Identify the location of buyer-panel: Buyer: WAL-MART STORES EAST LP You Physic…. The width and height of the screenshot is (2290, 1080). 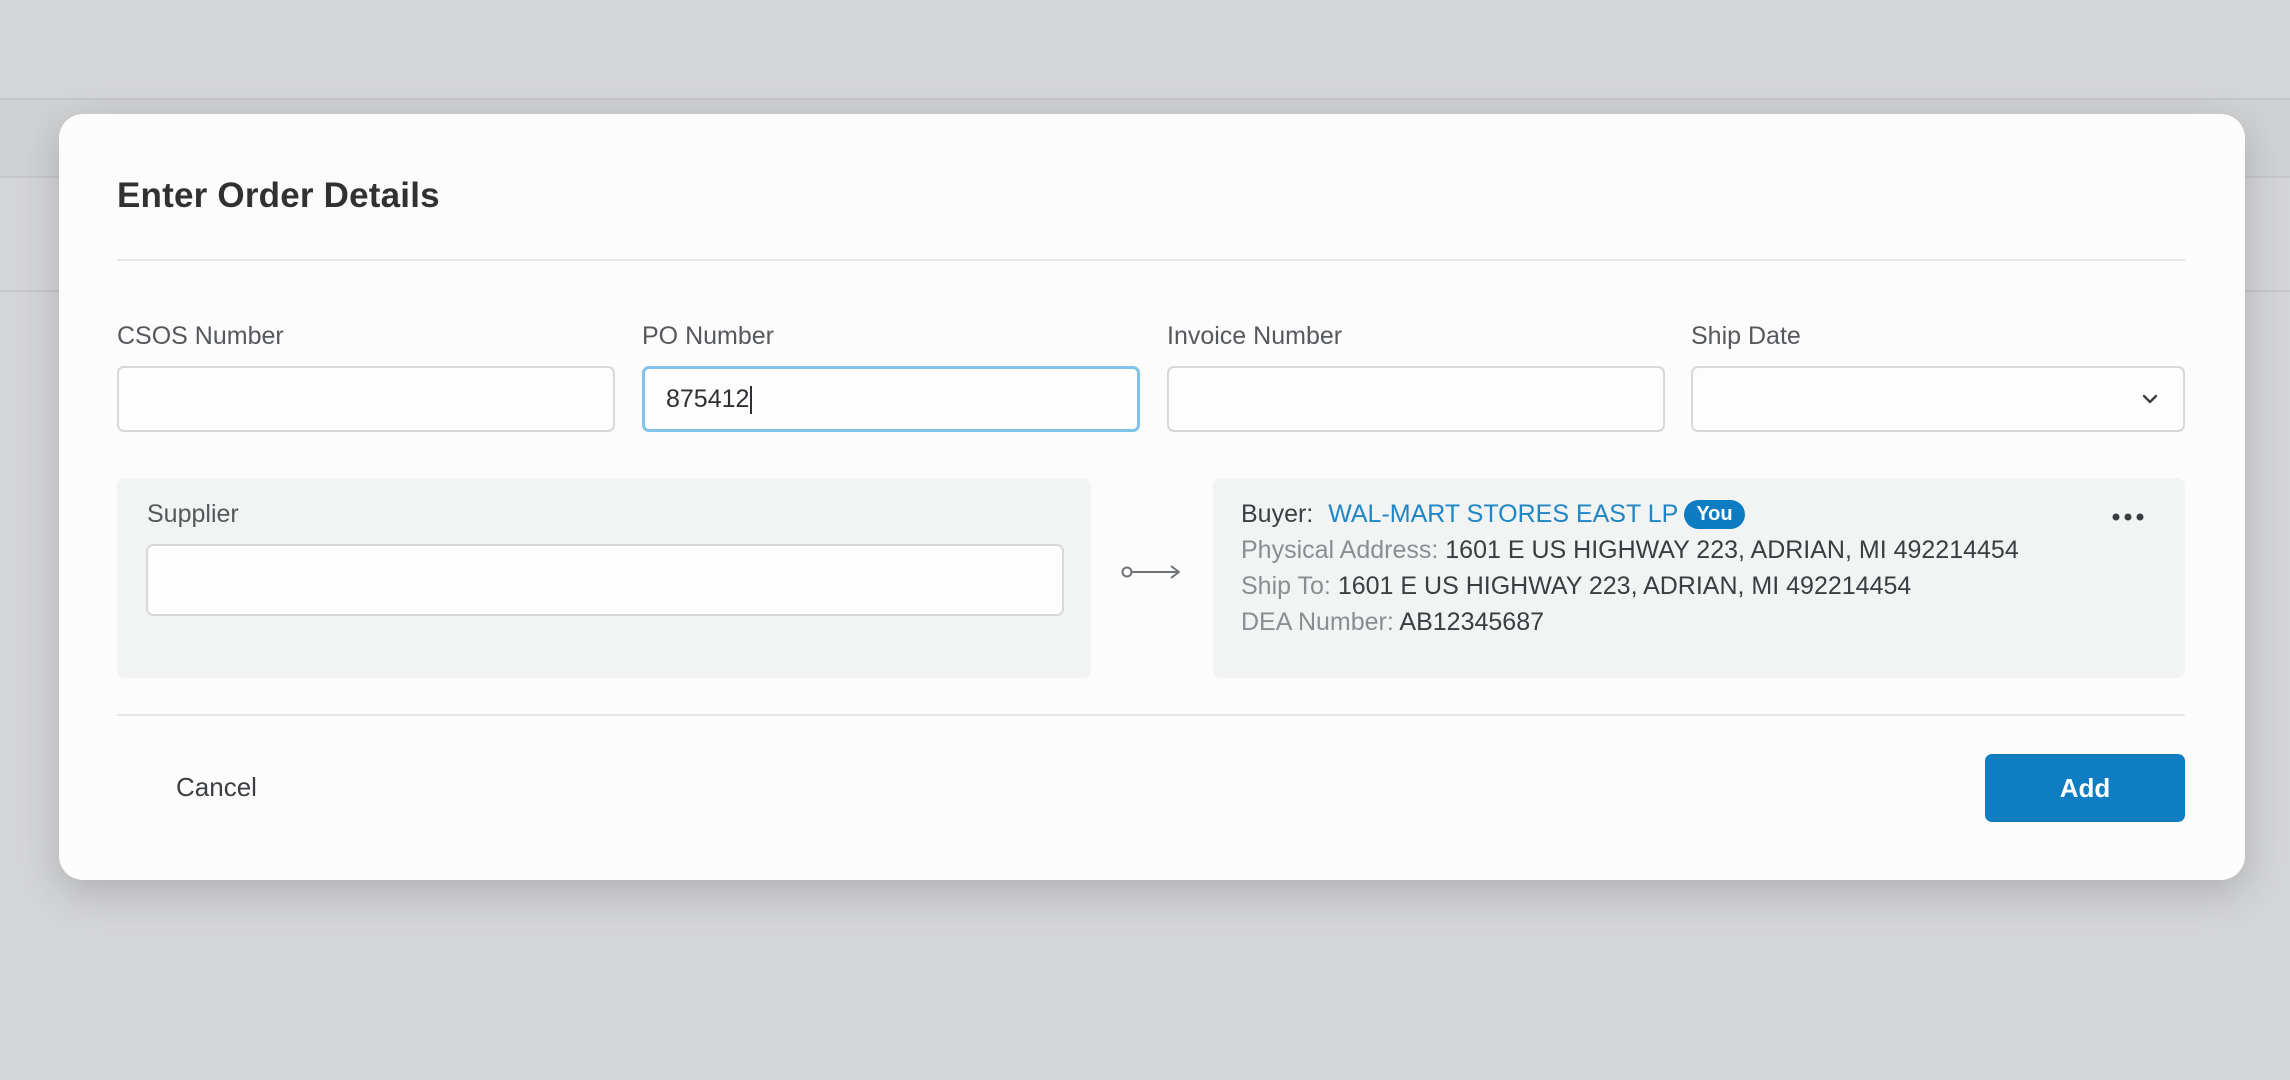
(1699, 578).